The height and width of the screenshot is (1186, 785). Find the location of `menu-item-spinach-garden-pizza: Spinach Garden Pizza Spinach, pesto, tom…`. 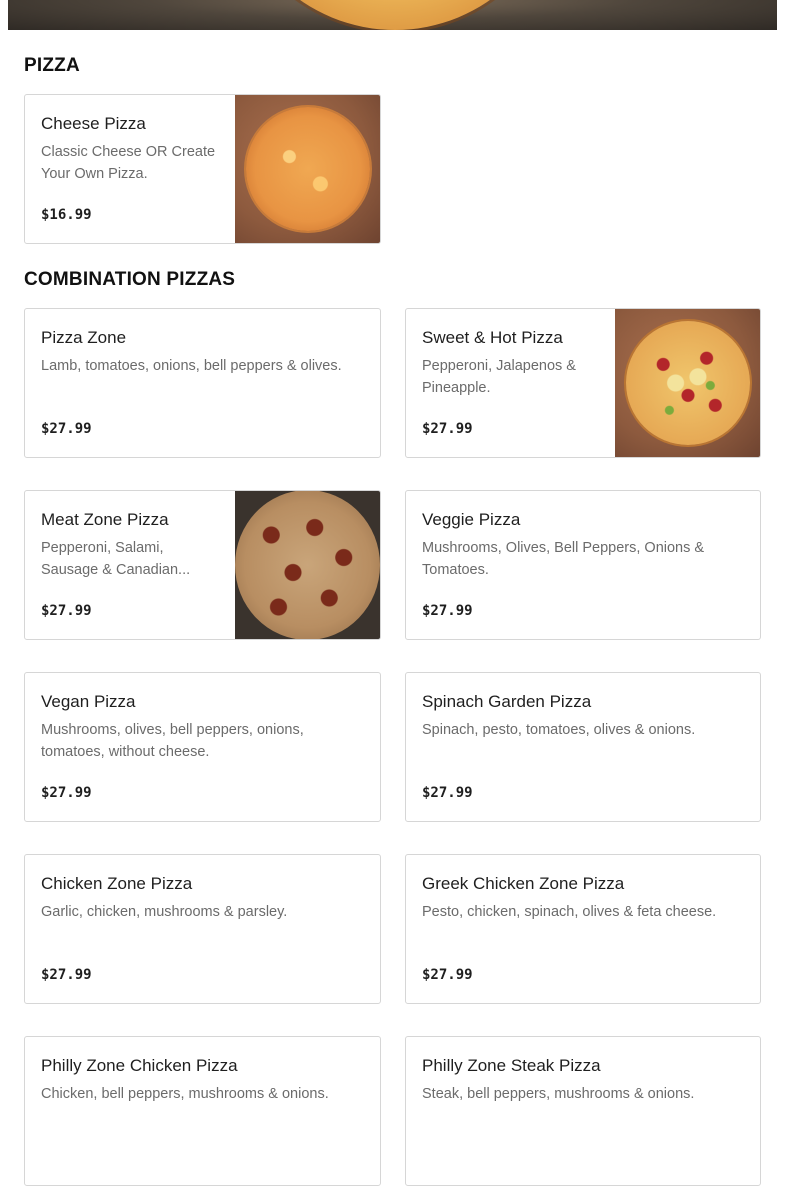

menu-item-spinach-garden-pizza: Spinach Garden Pizza Spinach, pesto, tom… is located at coordinates (583, 747).